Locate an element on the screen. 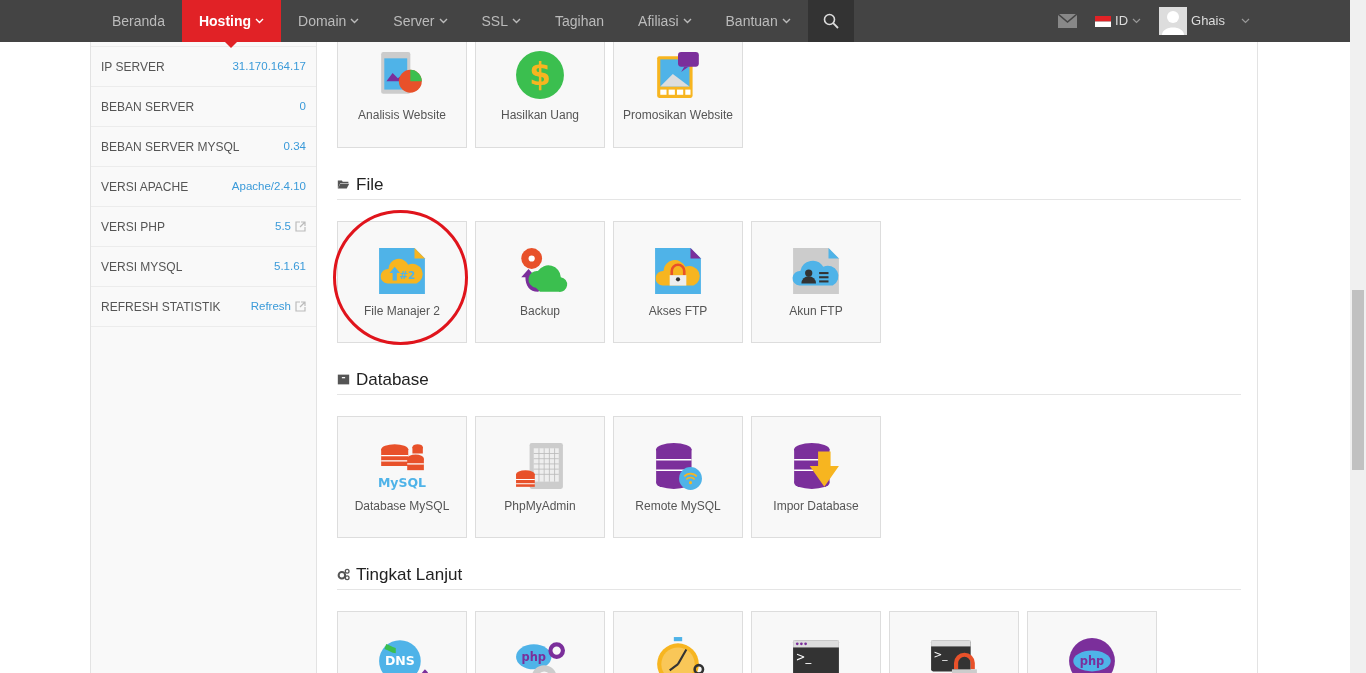 This screenshot has width=1366, height=673. nav-tab: Server is located at coordinates (420, 21).